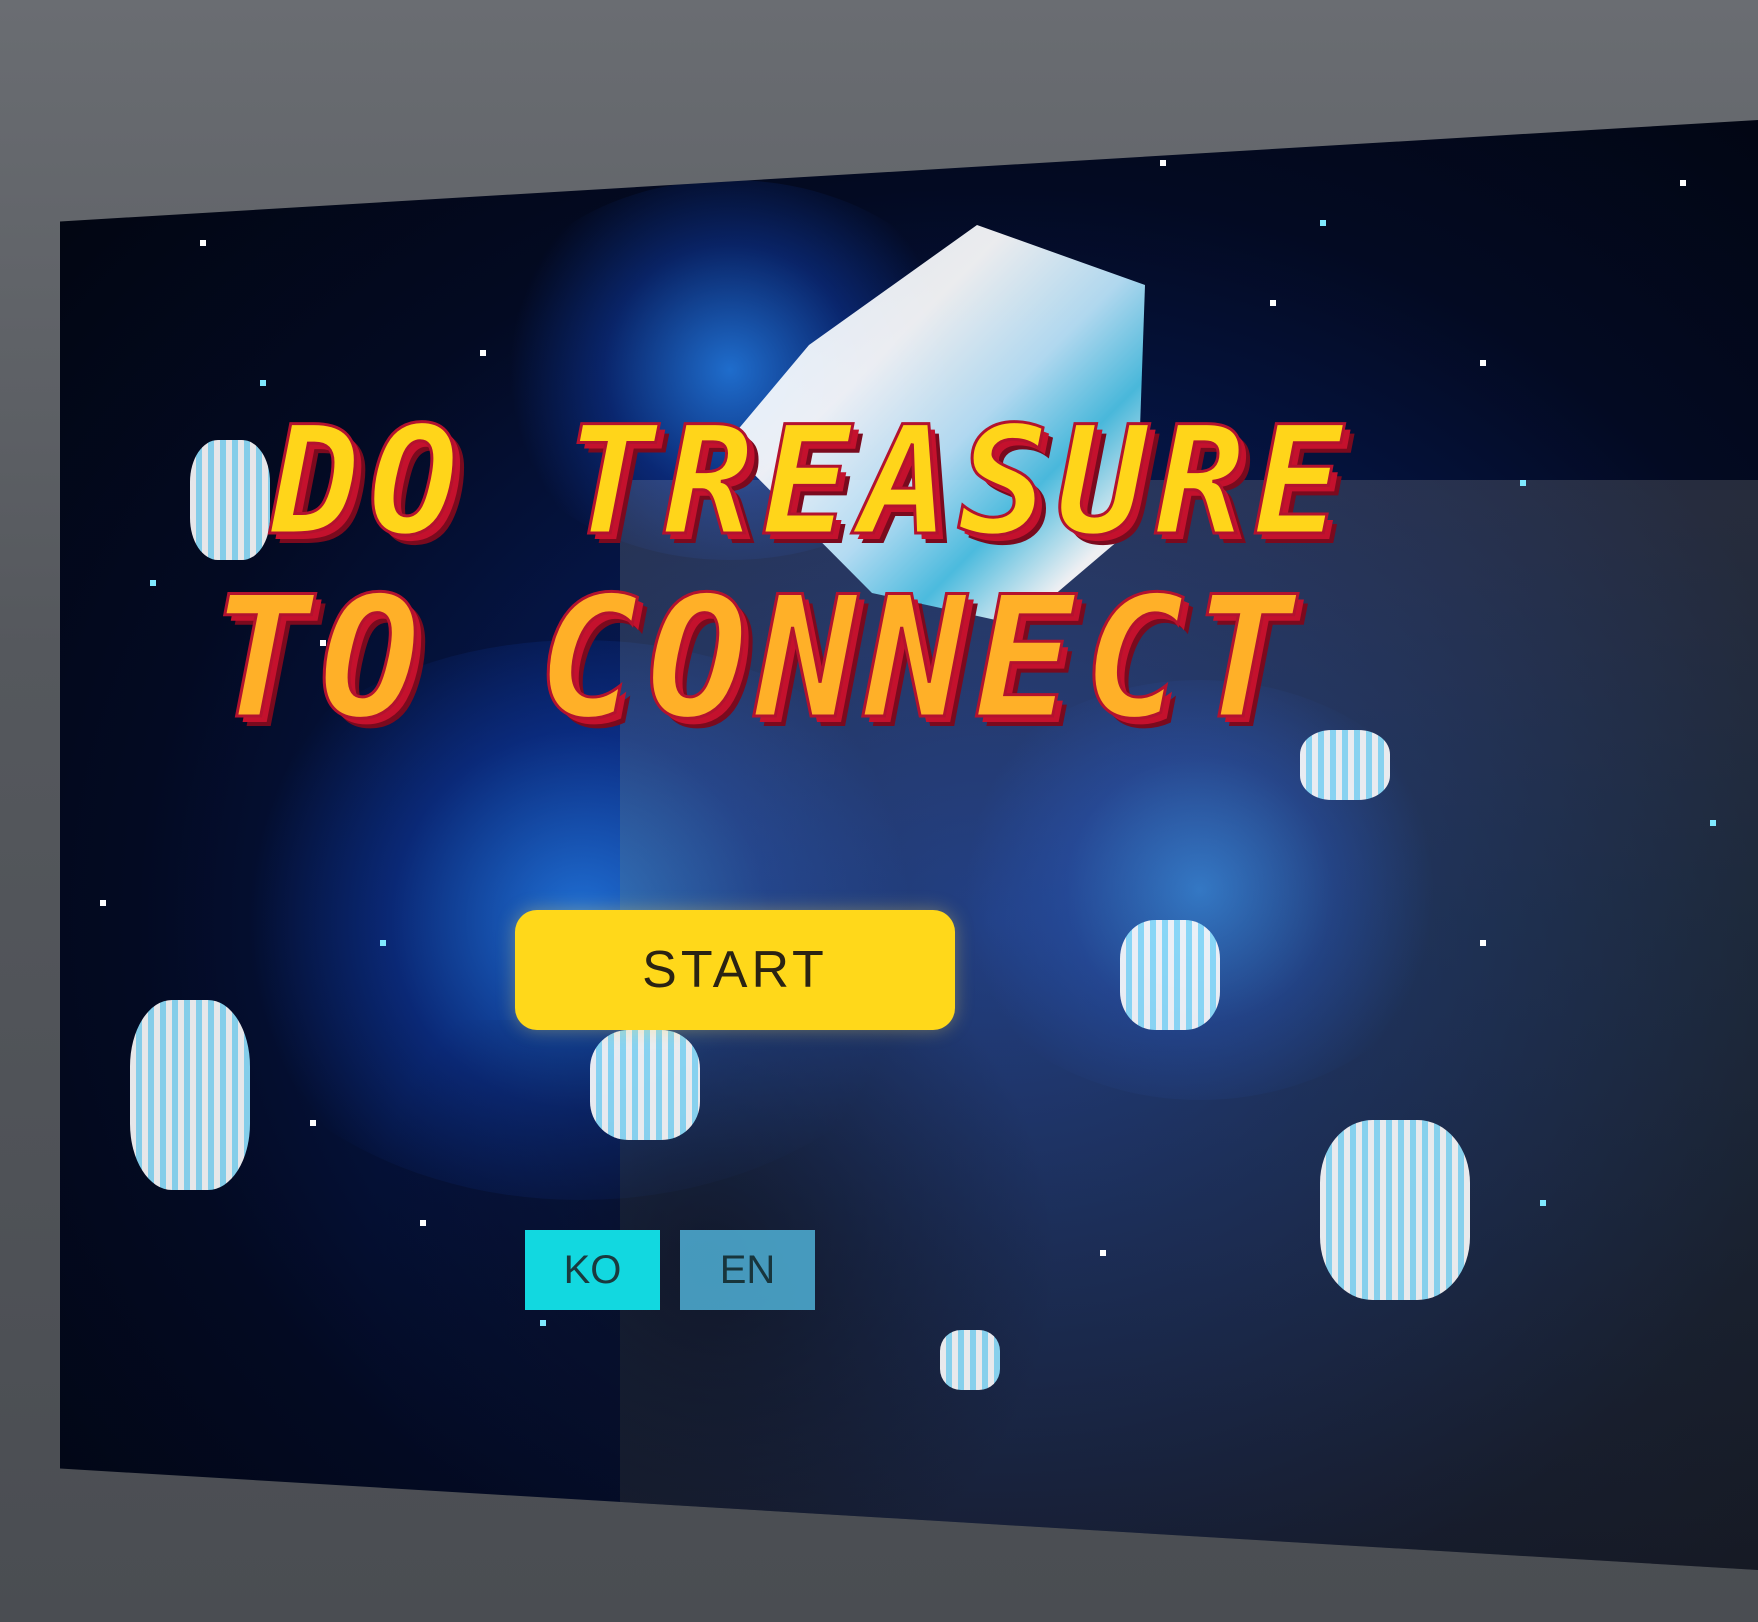  What do you see at coordinates (810, 482) in the screenshot?
I see `game-title-line-1: DO TREASURE` at bounding box center [810, 482].